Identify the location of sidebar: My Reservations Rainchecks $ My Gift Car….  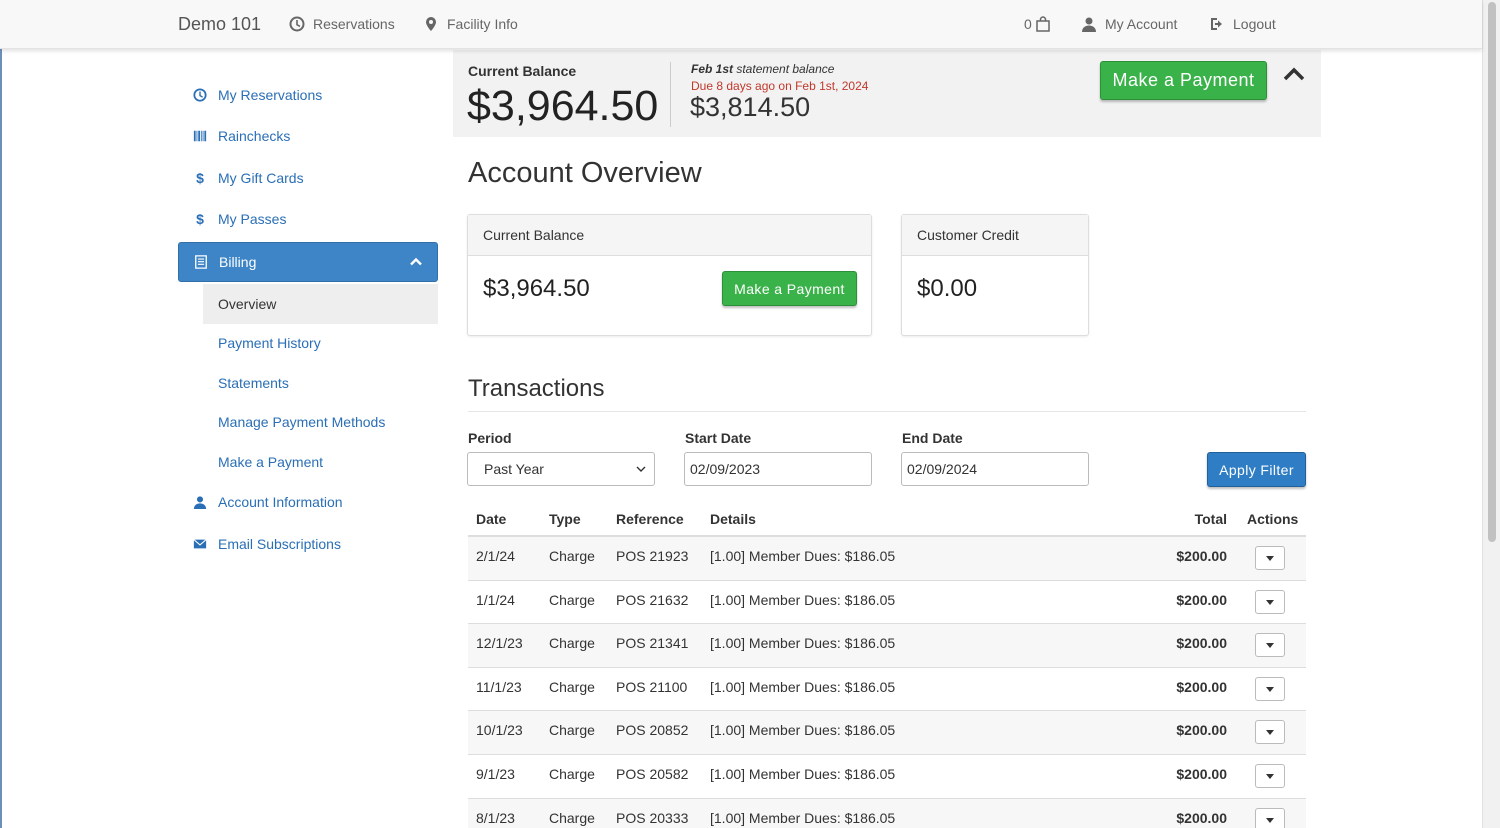
(308, 319).